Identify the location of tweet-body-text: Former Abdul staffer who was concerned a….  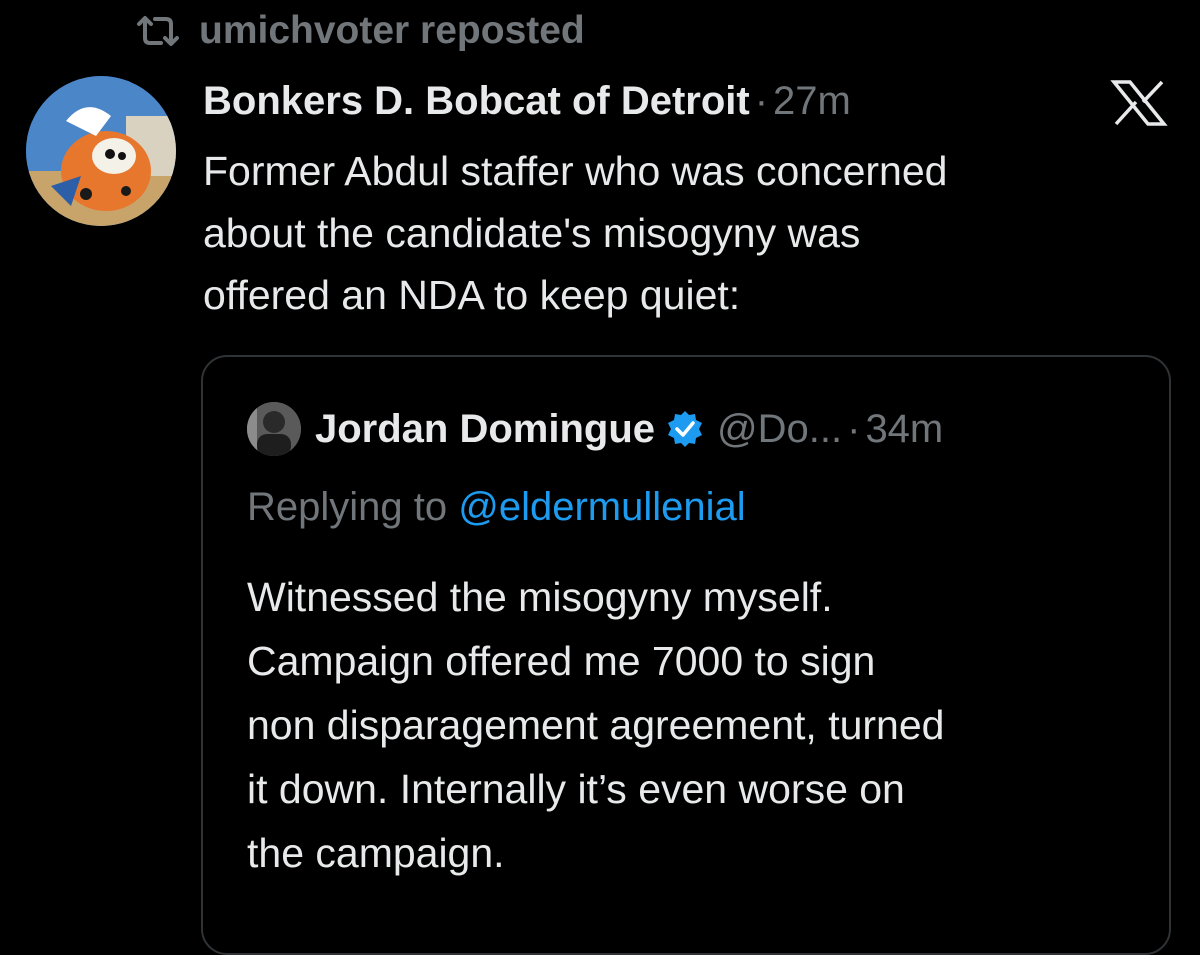
(575, 233).